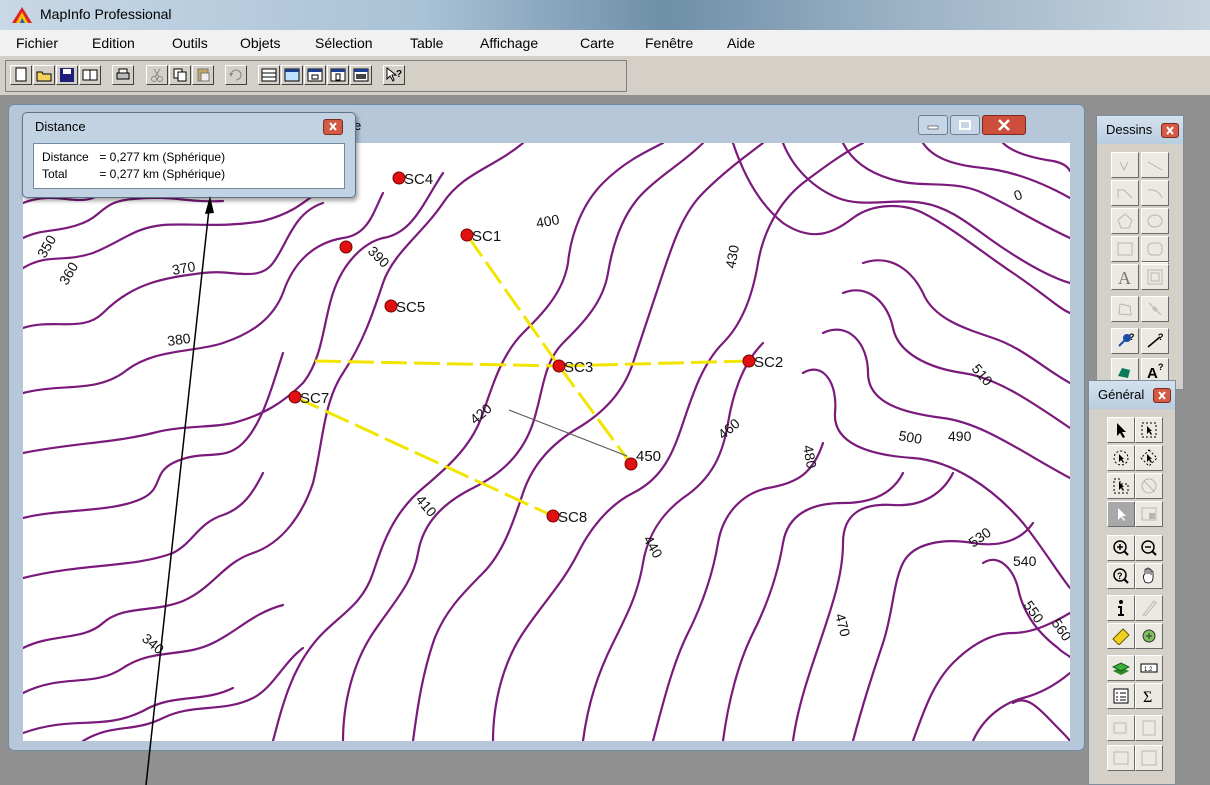  I want to click on split-icon, so click(1149, 758).